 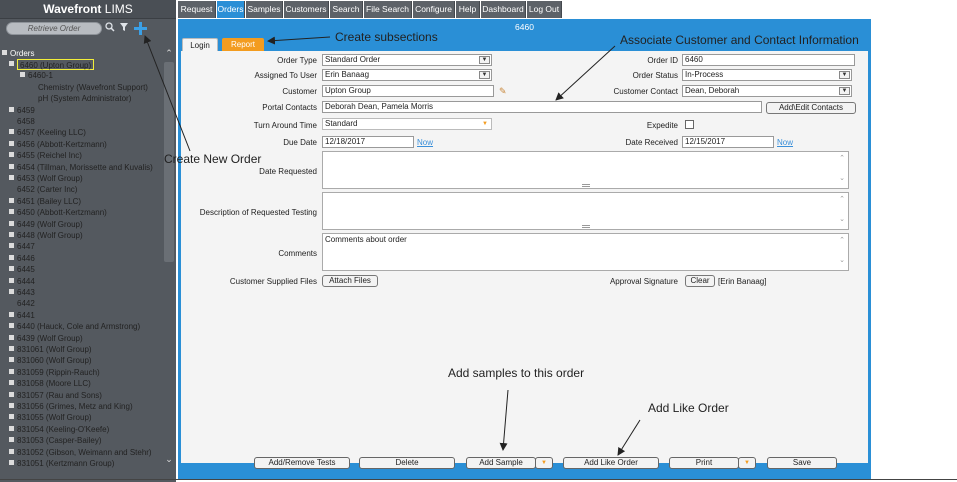 I want to click on retrieve-order-input: Retrieve Order, so click(x=54, y=28).